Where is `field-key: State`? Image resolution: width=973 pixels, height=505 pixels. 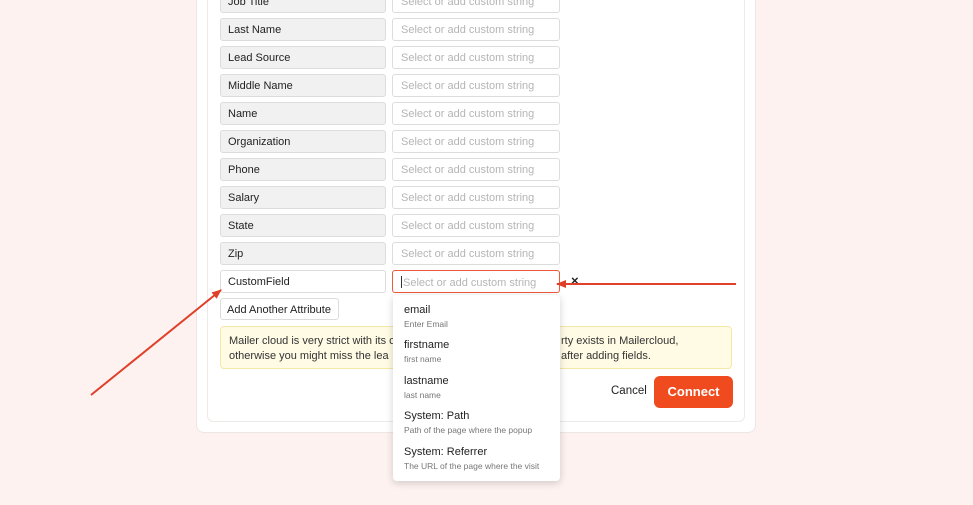
field-key: State is located at coordinates (303, 225).